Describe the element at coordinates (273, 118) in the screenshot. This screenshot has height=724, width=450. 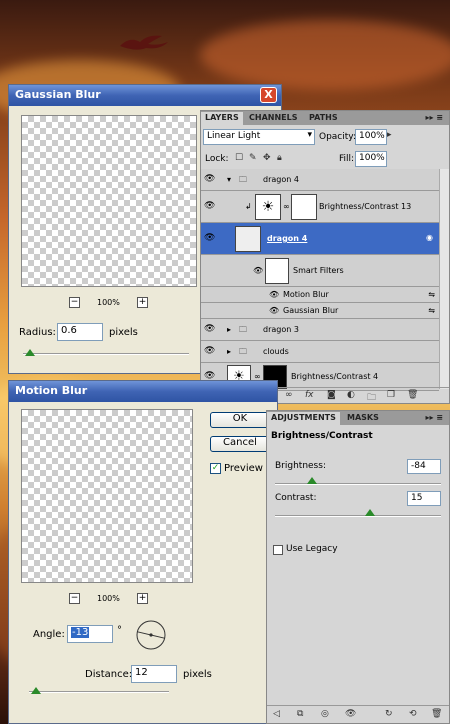
I see `tab-channels: CHANNELS` at that location.